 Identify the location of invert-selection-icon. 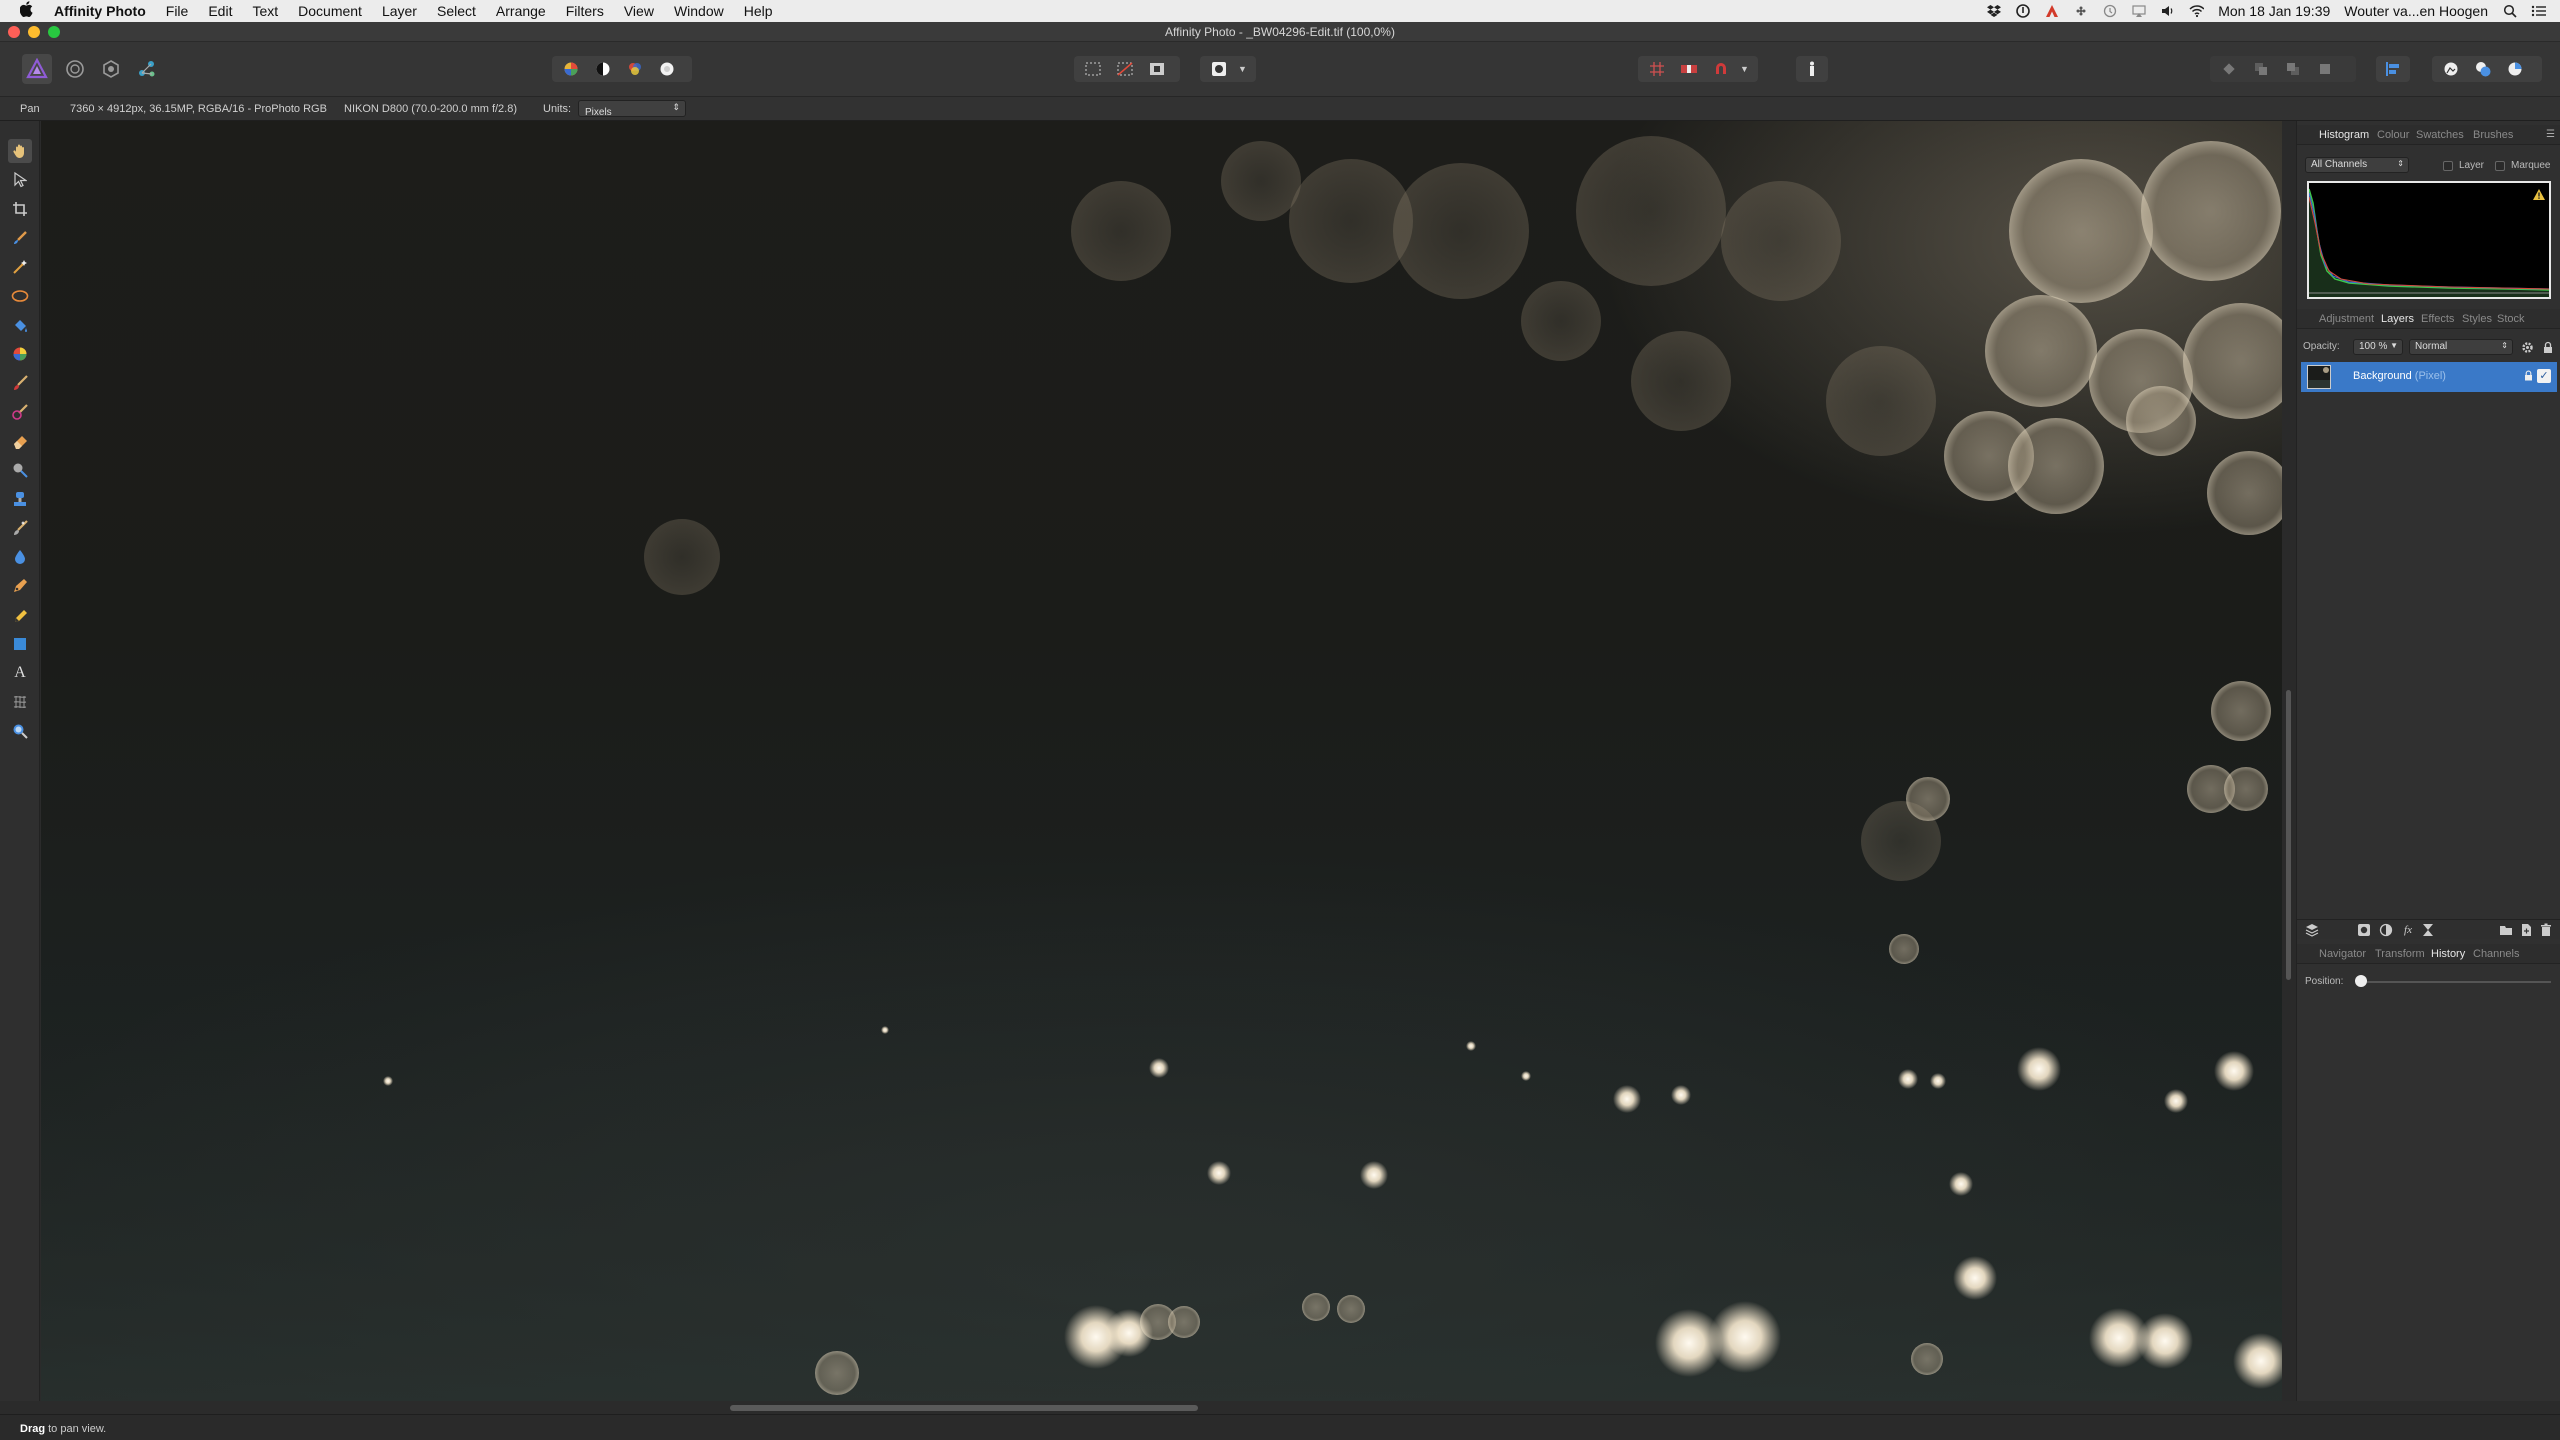
(1157, 69).